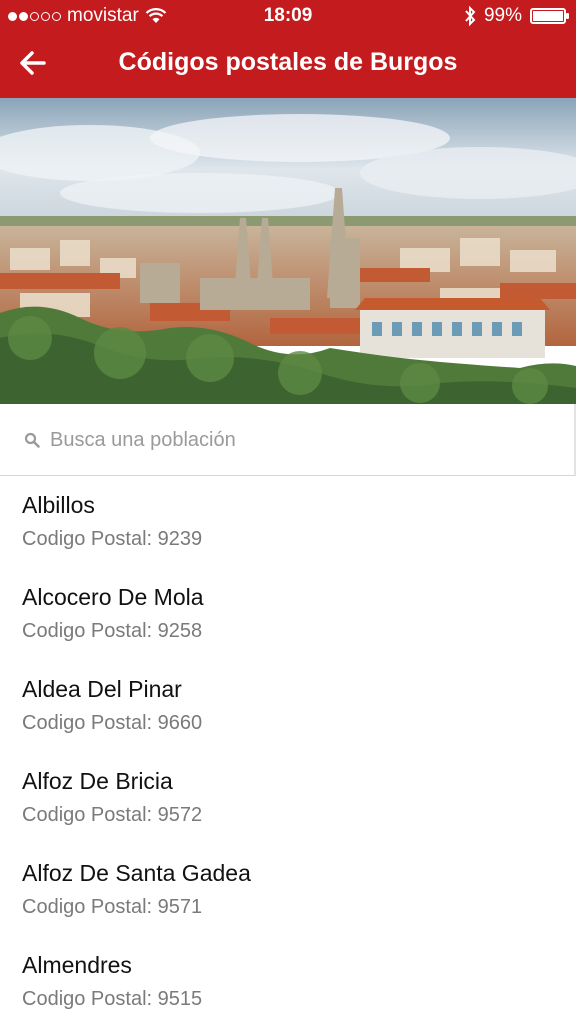 The width and height of the screenshot is (576, 1024). Describe the element at coordinates (502, 15) in the screenshot. I see `battery-percent: 99%` at that location.